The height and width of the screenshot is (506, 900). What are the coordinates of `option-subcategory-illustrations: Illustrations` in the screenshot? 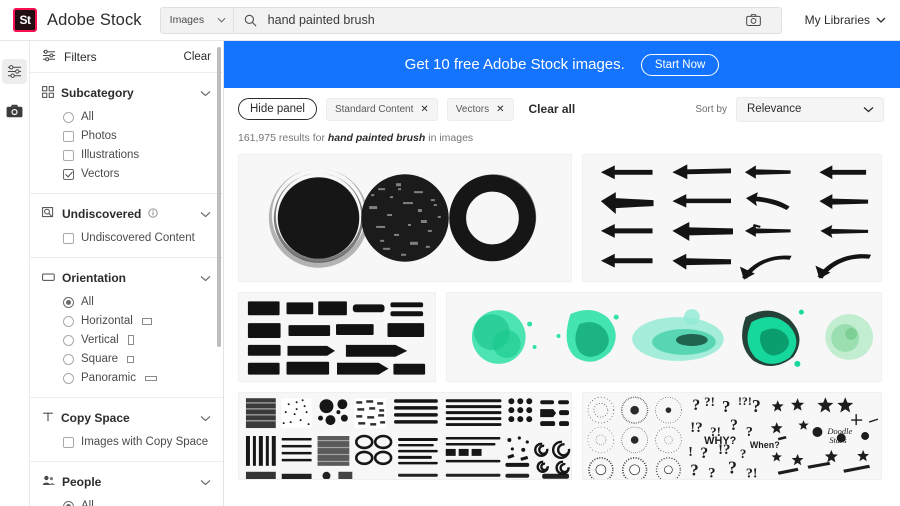 It's located at (137, 155).